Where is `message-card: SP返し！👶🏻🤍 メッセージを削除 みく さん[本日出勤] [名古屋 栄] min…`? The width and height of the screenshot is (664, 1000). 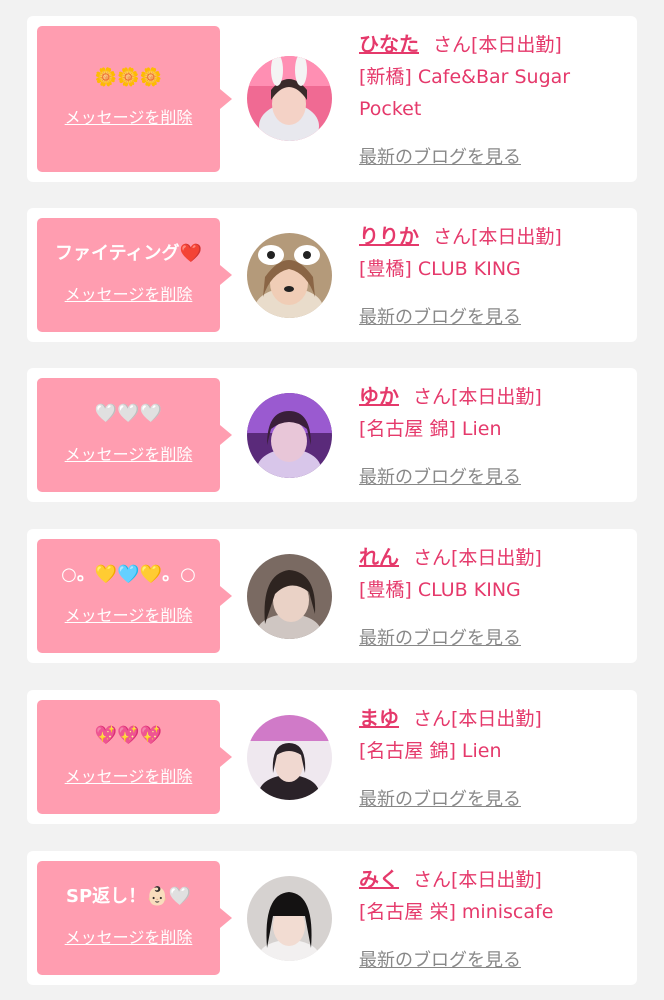 message-card: SP返し！👶🏻🤍 メッセージを削除 みく さん[本日出勤] [名古屋 栄] min… is located at coordinates (332, 918).